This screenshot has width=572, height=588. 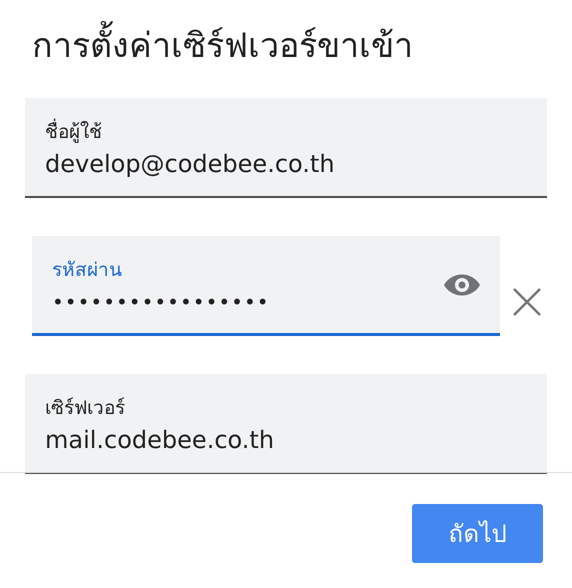 I want to click on close-icon, so click(x=527, y=302).